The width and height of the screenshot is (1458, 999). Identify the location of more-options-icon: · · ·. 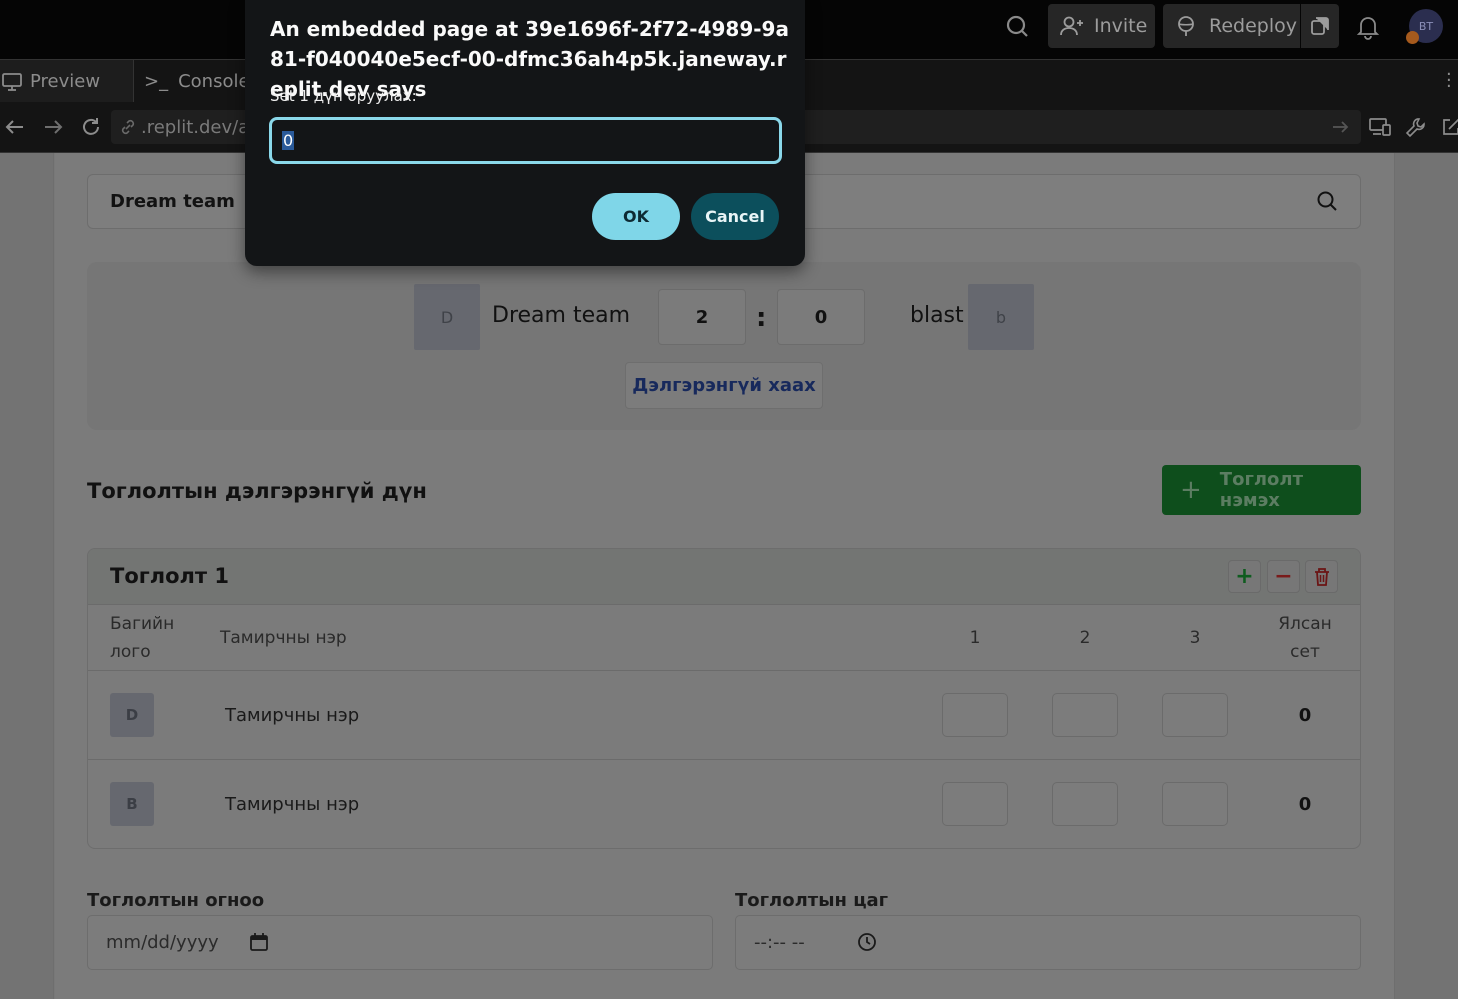
(1449, 81).